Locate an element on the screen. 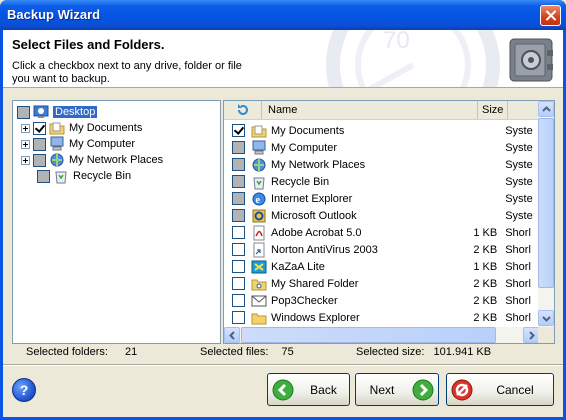  page-title: Select Files and Folders. is located at coordinates (88, 44).